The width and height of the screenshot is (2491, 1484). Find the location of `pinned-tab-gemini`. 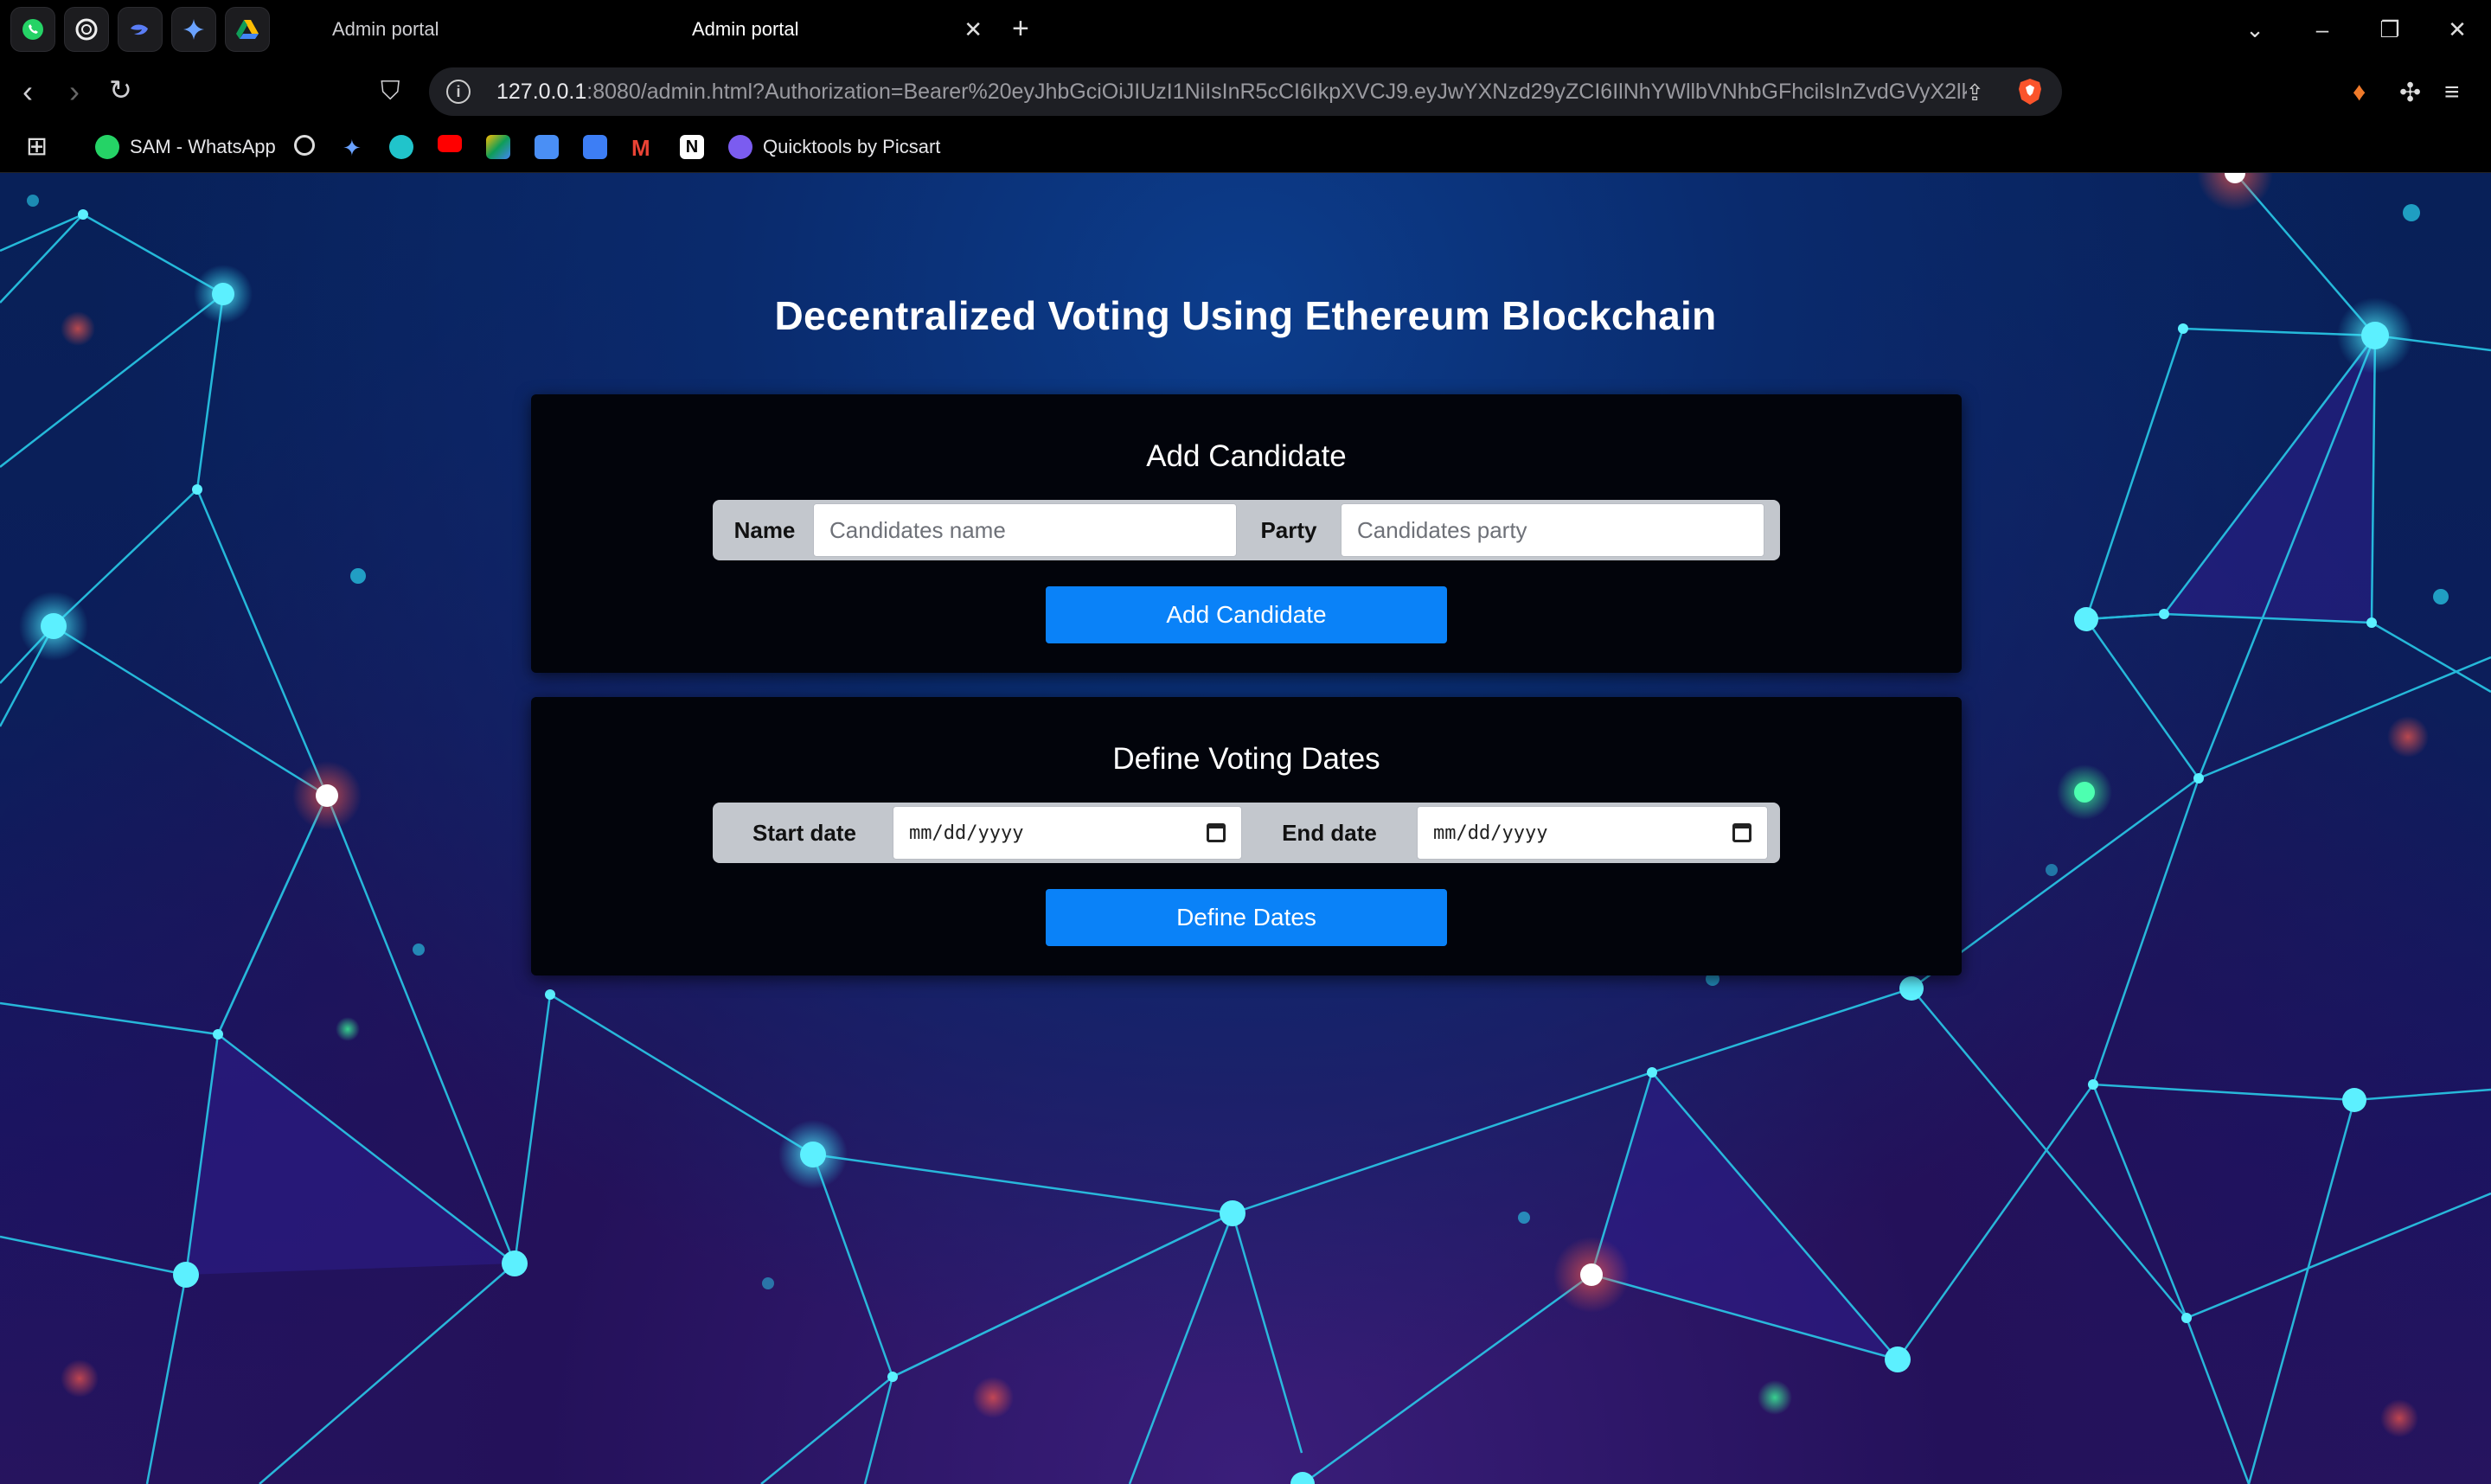

pinned-tab-gemini is located at coordinates (193, 29).